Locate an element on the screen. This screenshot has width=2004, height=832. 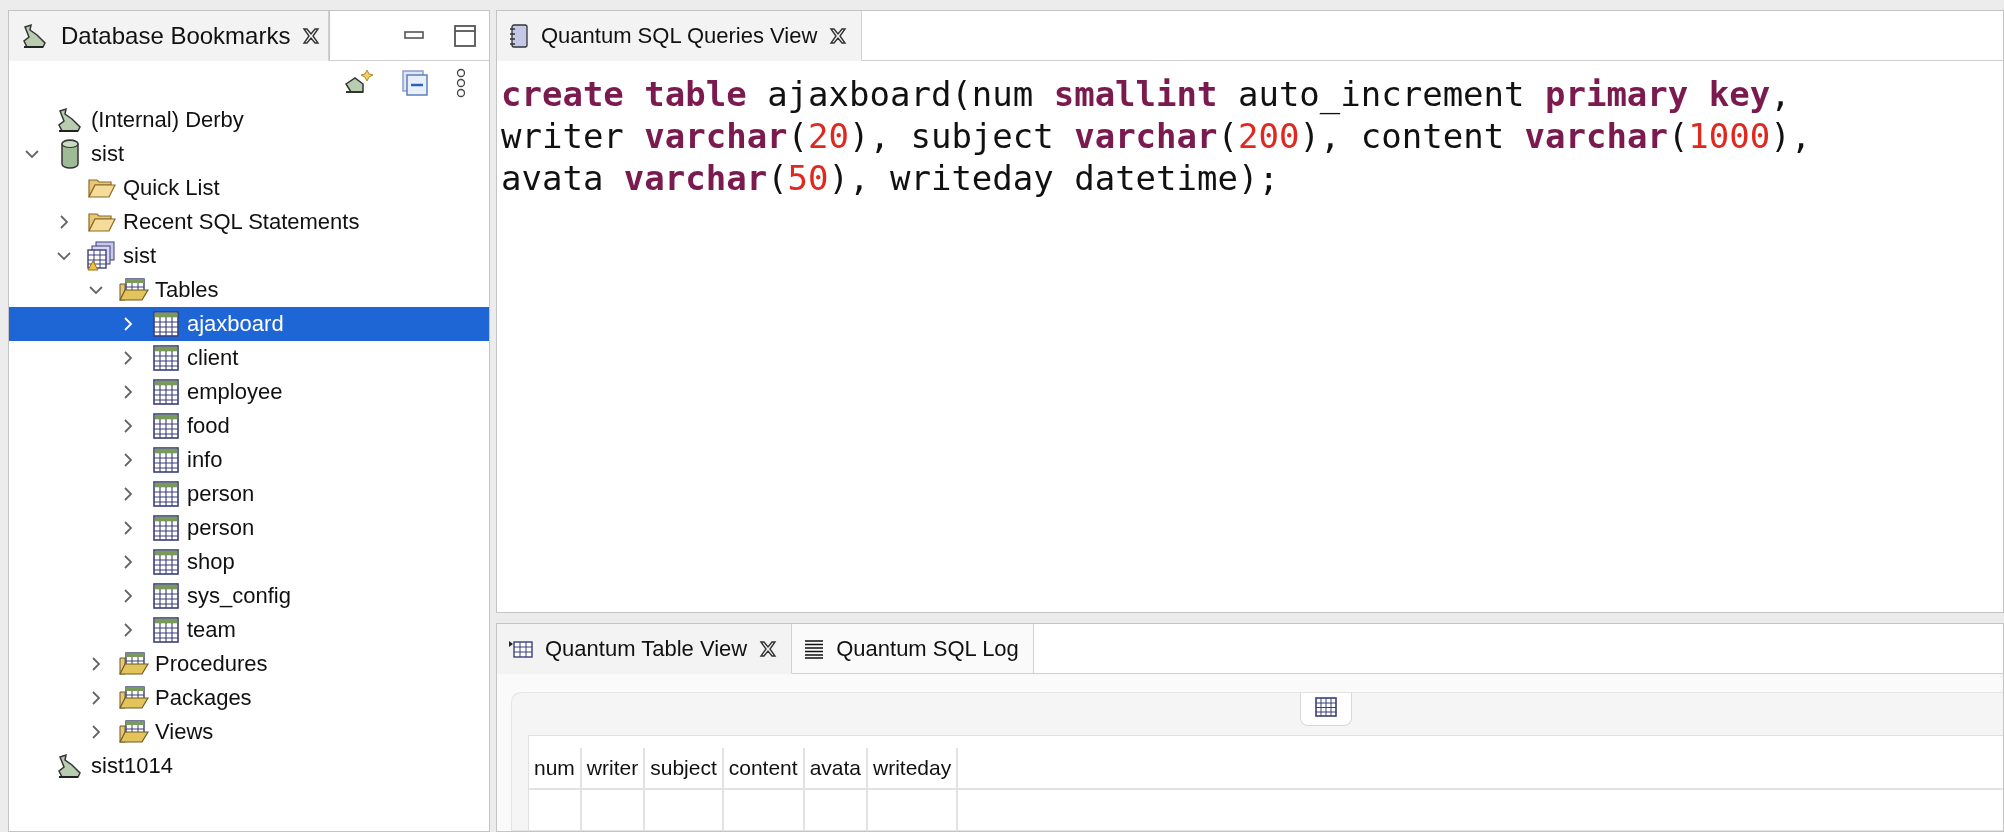
code-line: create table ajaxboard(num smallint auto_increment primary key, is located at coordinates (1146, 94).